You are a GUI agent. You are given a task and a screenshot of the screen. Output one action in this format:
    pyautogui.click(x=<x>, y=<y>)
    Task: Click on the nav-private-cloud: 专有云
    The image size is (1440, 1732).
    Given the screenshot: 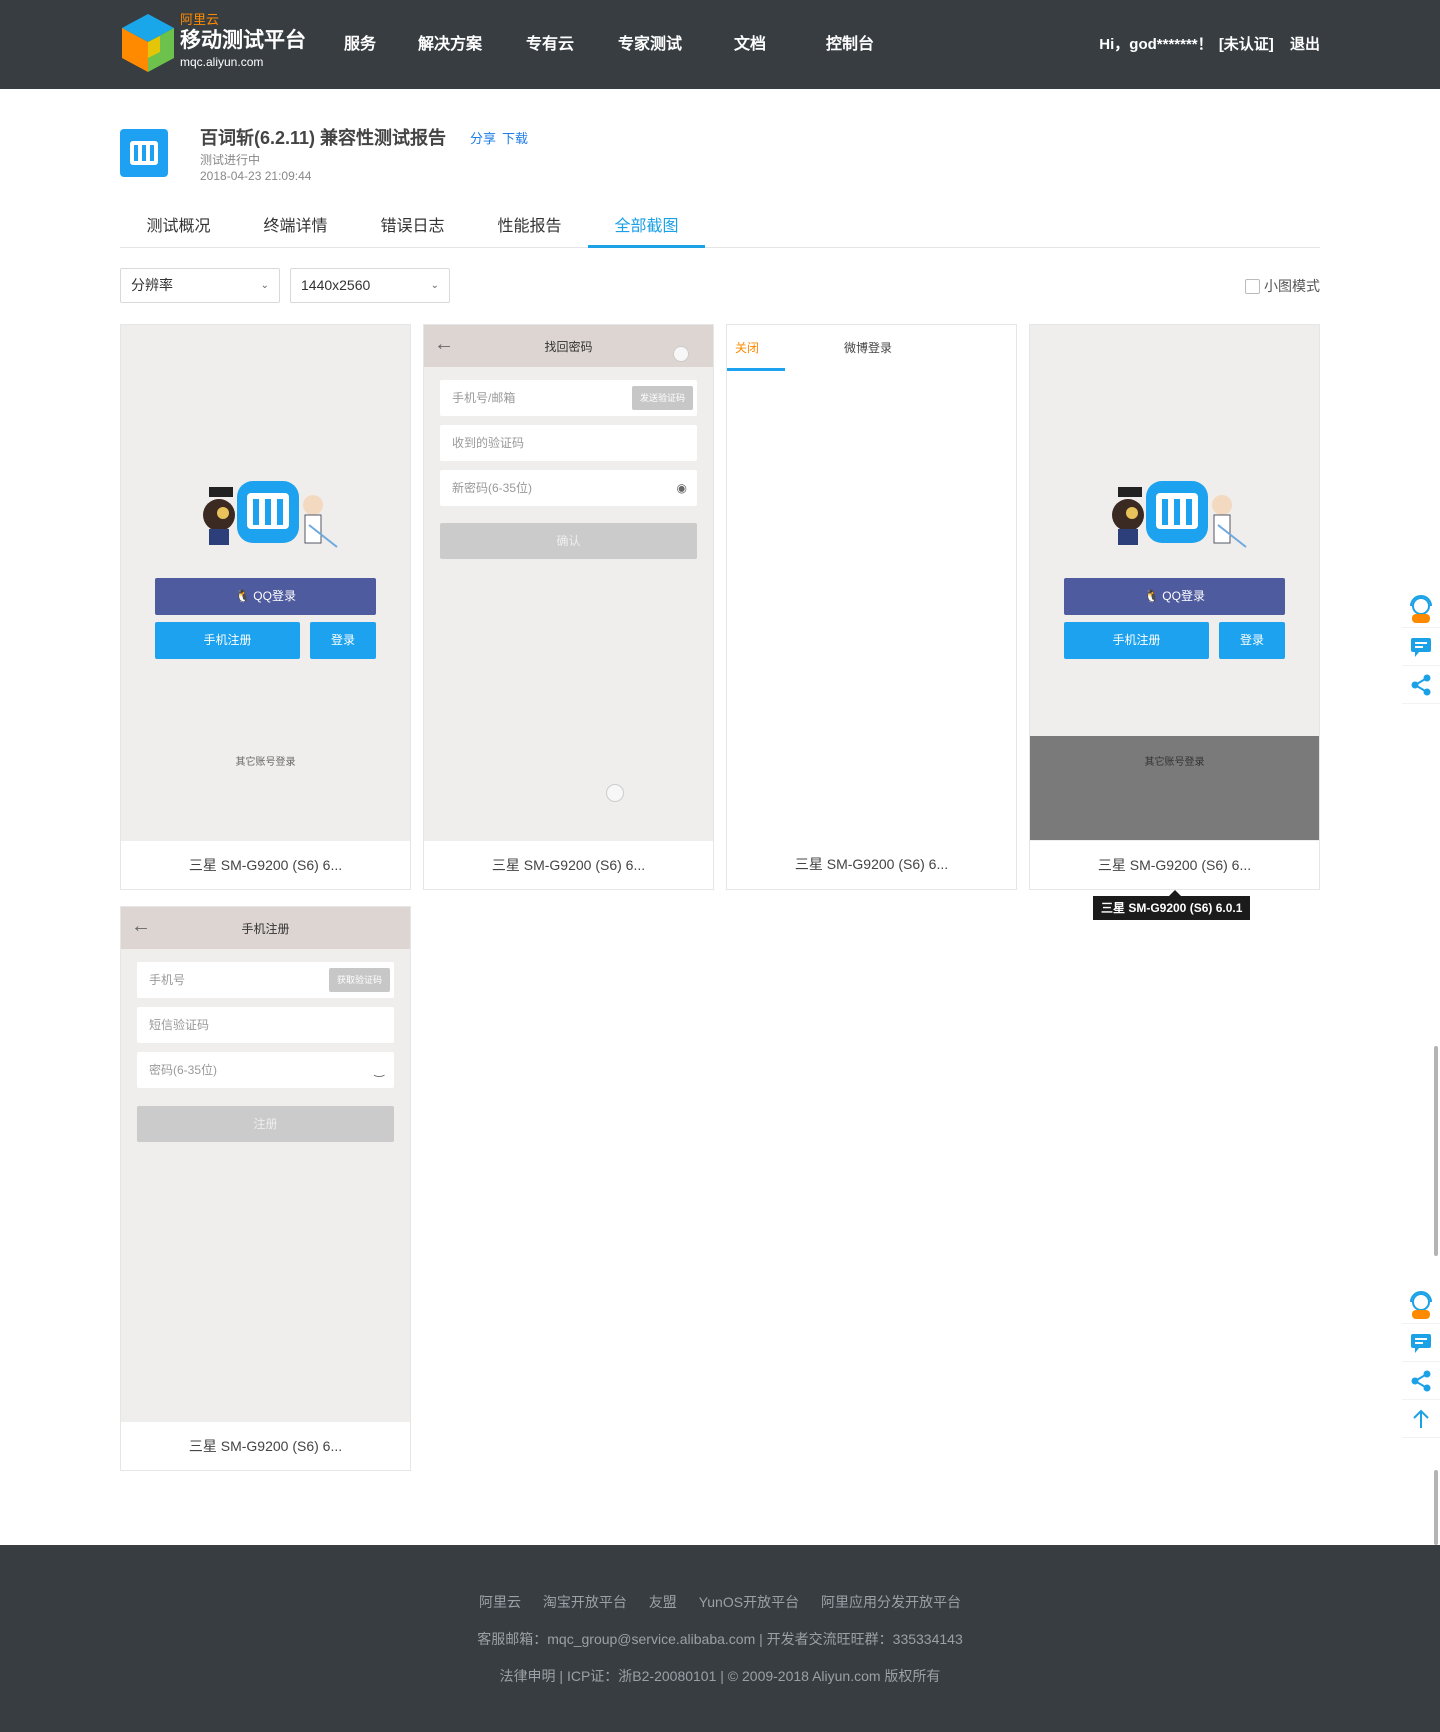 What is the action you would take?
    pyautogui.click(x=550, y=44)
    